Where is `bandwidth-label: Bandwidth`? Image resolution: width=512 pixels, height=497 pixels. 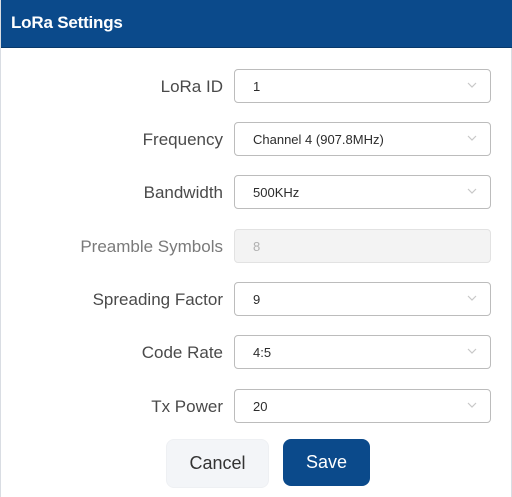
bandwidth-label: Bandwidth is located at coordinates (183, 192).